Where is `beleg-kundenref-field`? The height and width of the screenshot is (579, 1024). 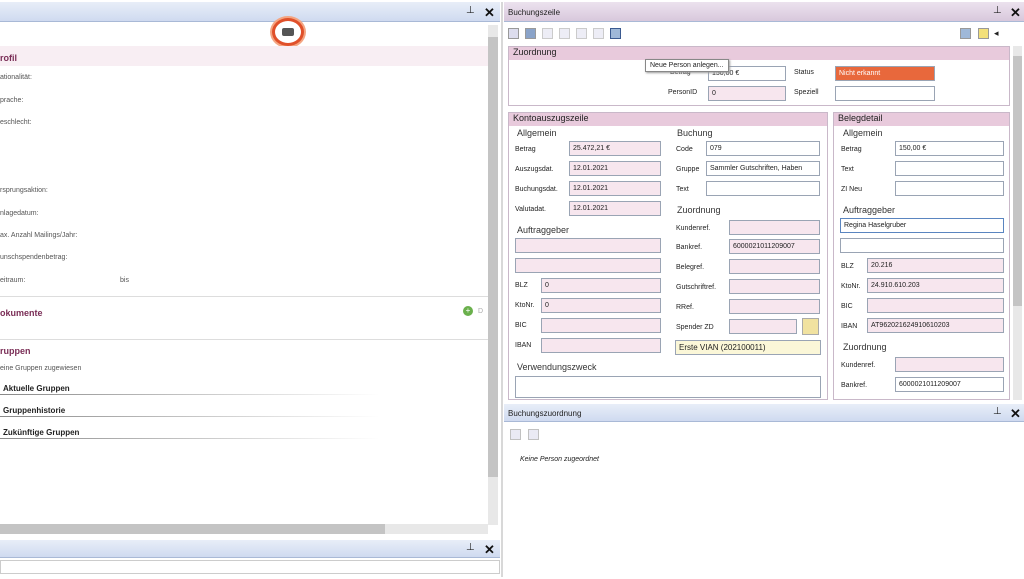 beleg-kundenref-field is located at coordinates (949, 364).